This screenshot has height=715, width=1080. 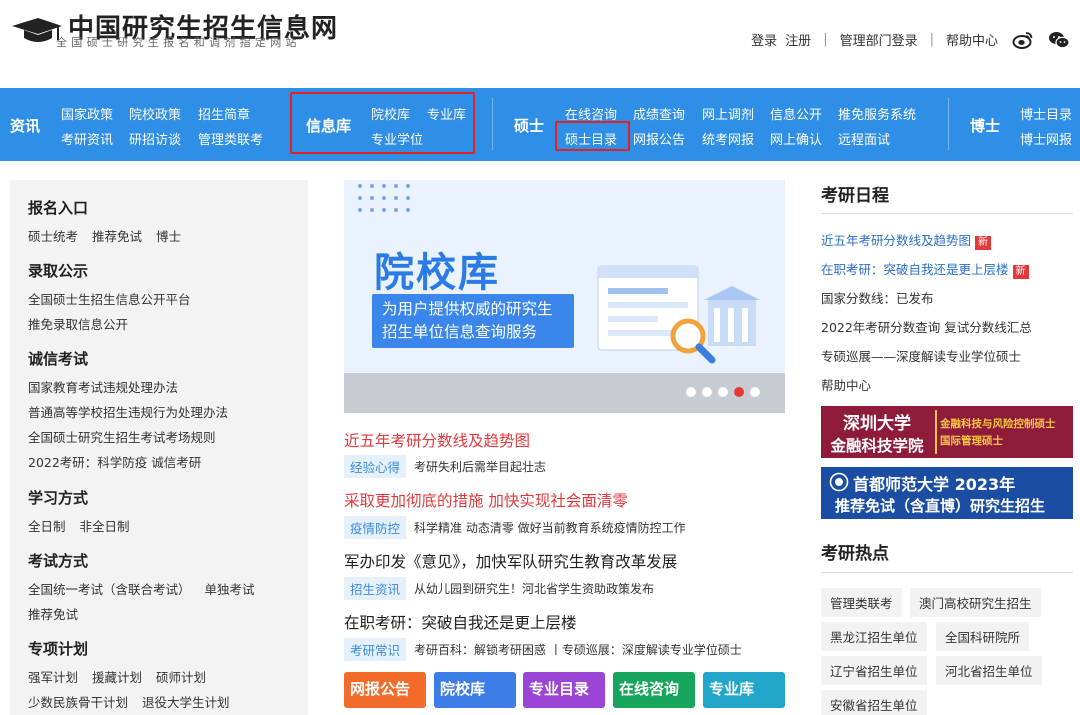 I want to click on sidebar-link: 非全日制, so click(x=105, y=526).